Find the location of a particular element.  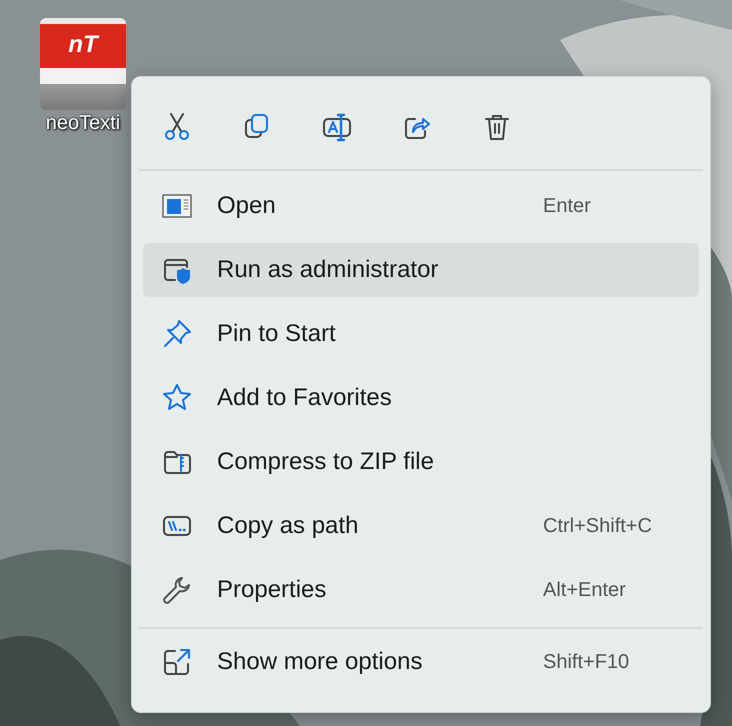

shortcut-text: Ctrl+Shift+C is located at coordinates (598, 526).